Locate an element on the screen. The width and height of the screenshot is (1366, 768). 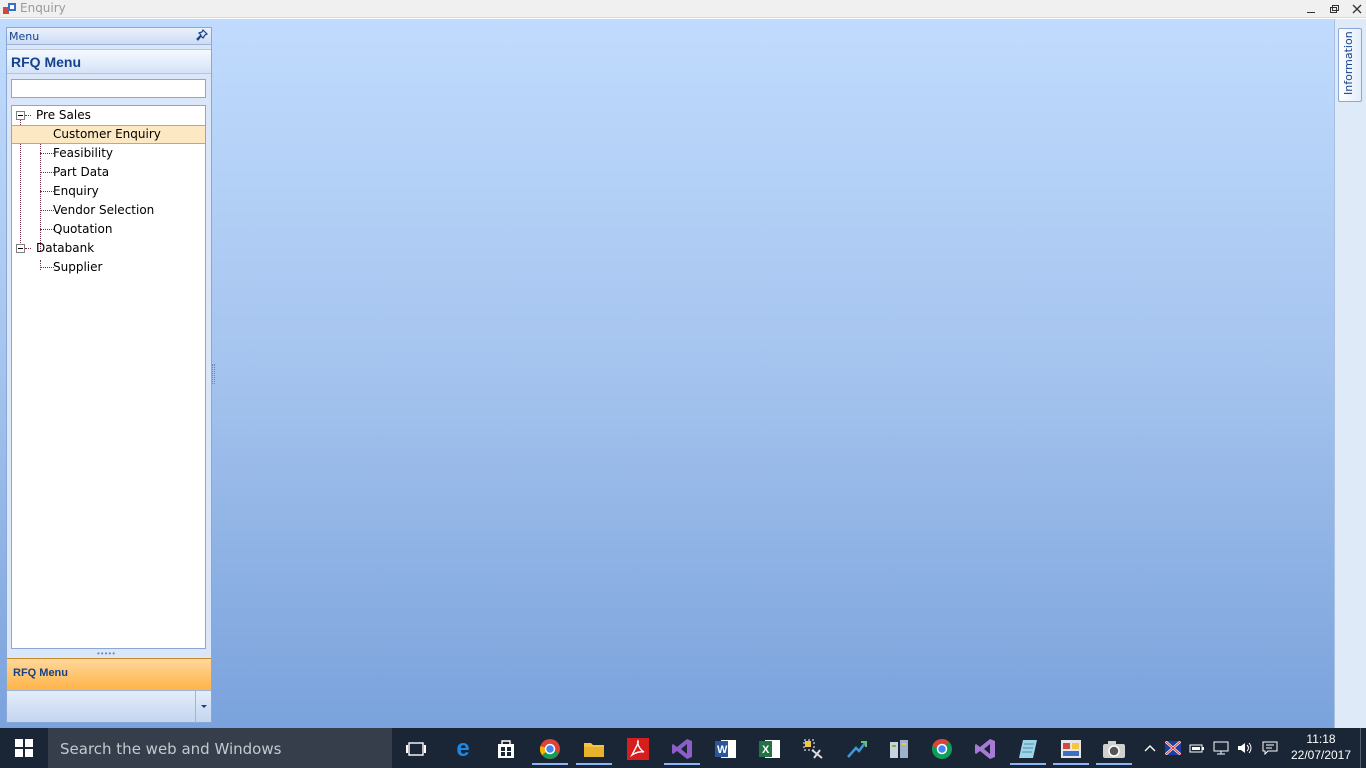
chevron-down-icon is located at coordinates (203, 706).